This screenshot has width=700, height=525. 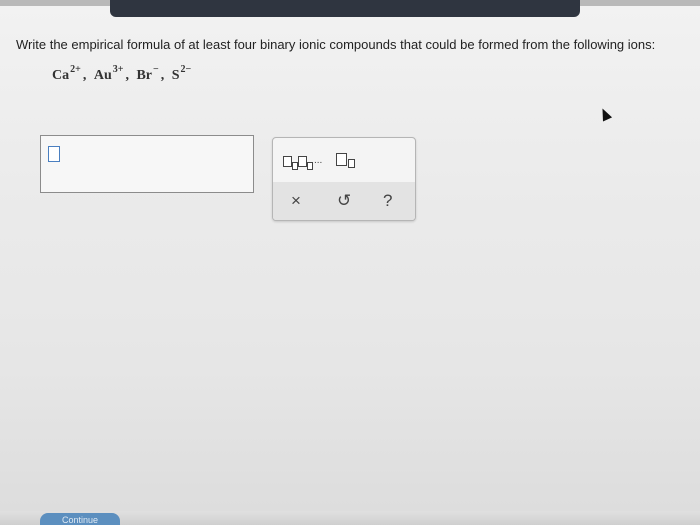 What do you see at coordinates (345, 8) in the screenshot?
I see `top-toolbar` at bounding box center [345, 8].